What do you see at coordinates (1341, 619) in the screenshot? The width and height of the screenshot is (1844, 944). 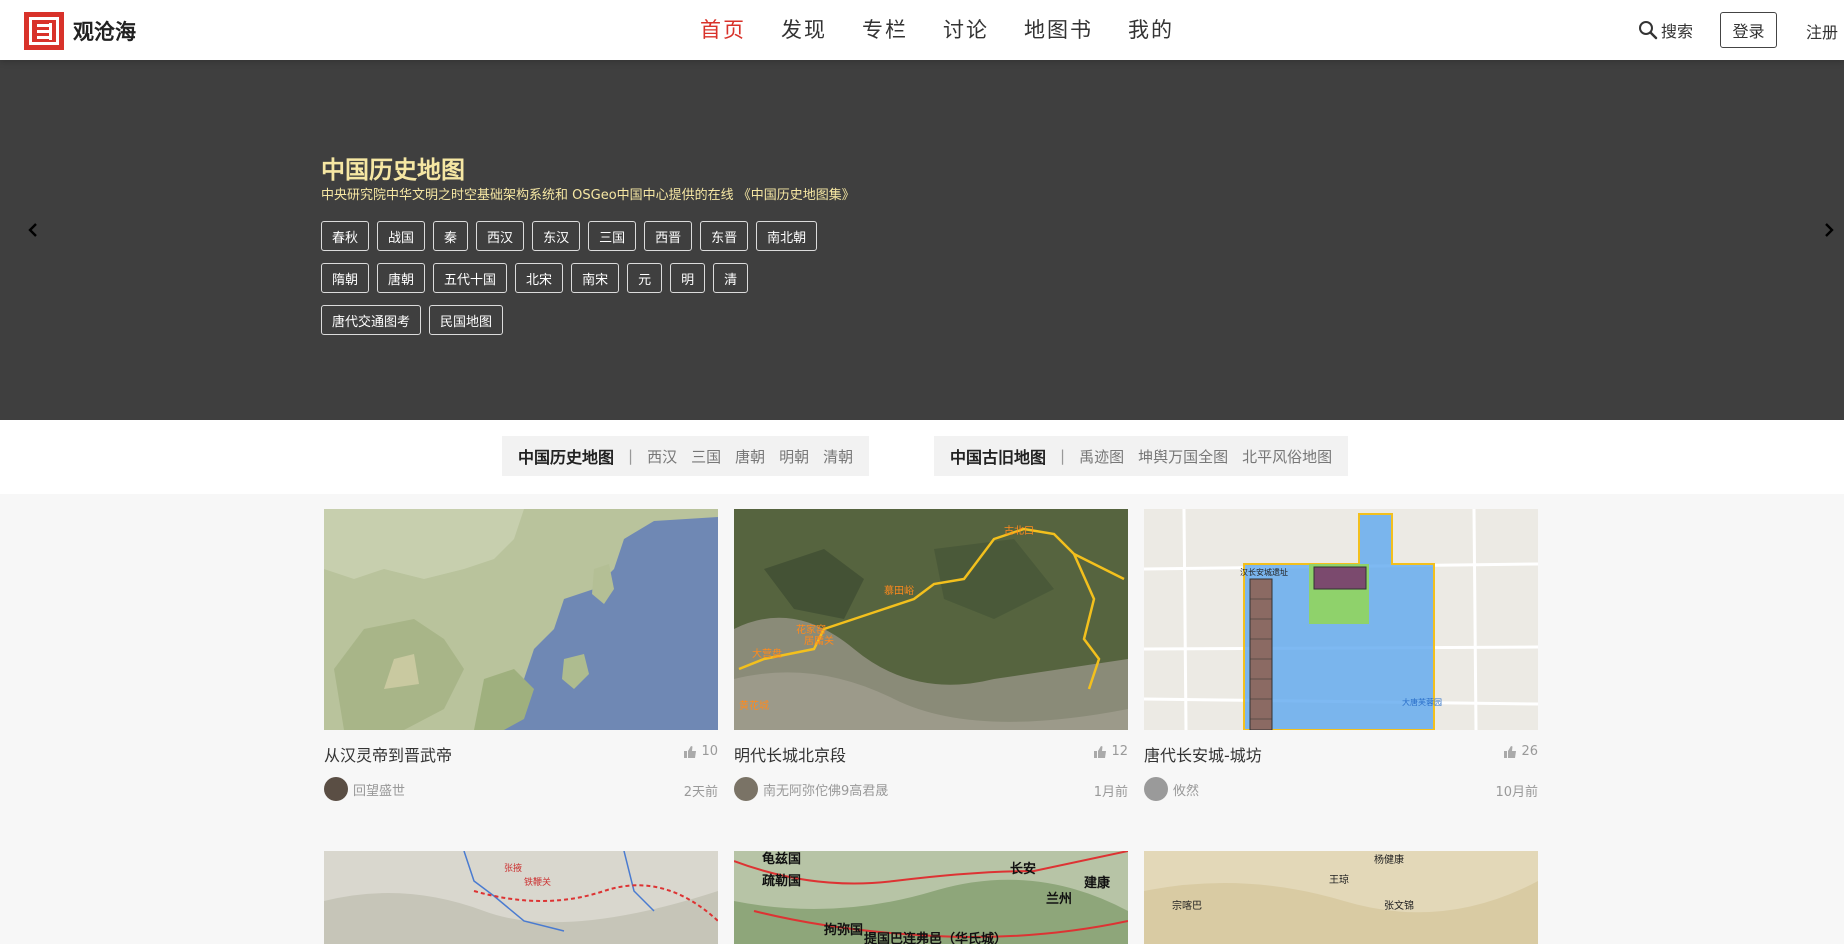 I see `map-thumbnail: 汉长安城遗址 大唐芙蓉园` at bounding box center [1341, 619].